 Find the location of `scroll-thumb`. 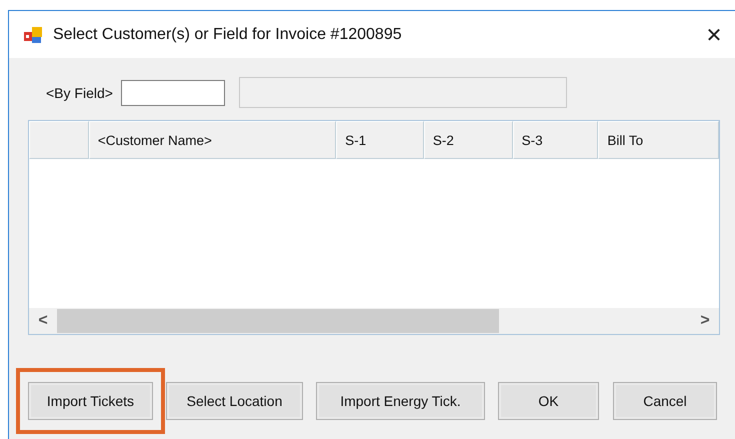

scroll-thumb is located at coordinates (278, 321).